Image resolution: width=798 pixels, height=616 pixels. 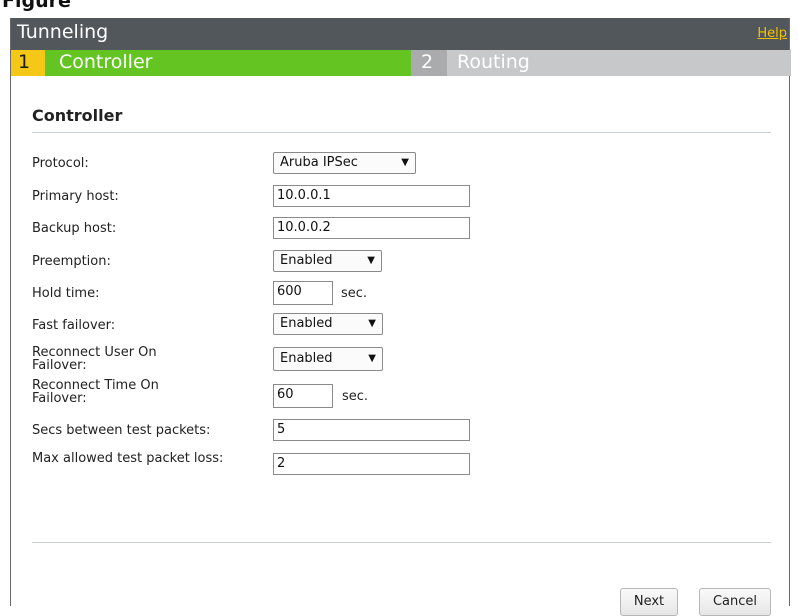 I want to click on step-2-number-text: 2, so click(x=427, y=62).